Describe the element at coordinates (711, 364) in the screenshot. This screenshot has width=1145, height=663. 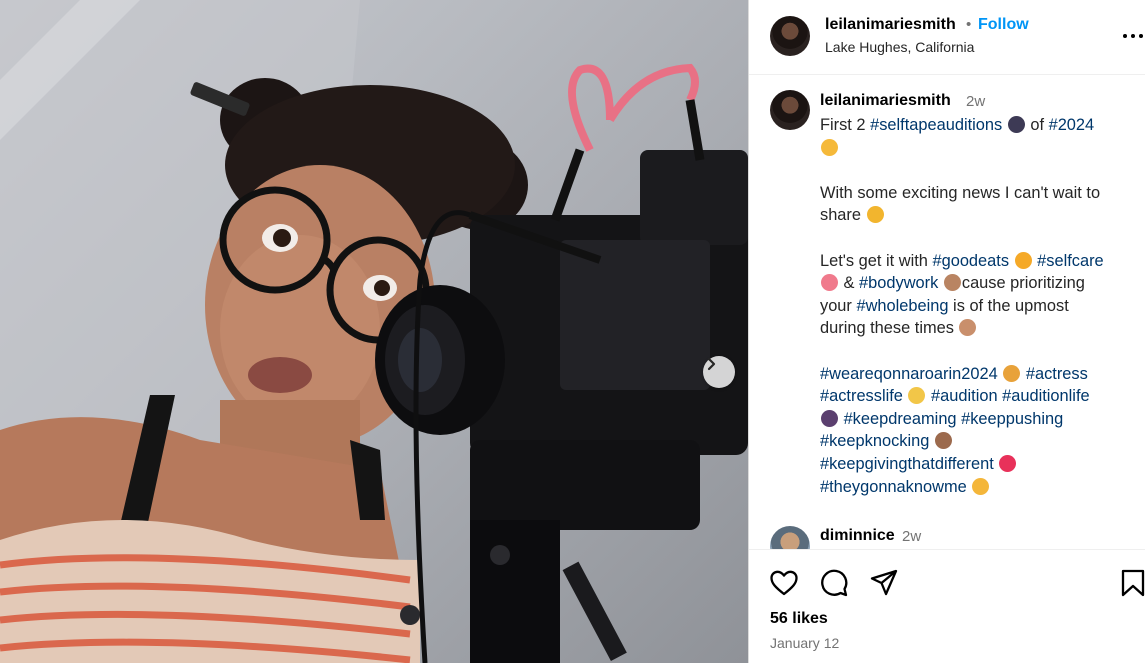
I see `chevron-right-icon` at that location.